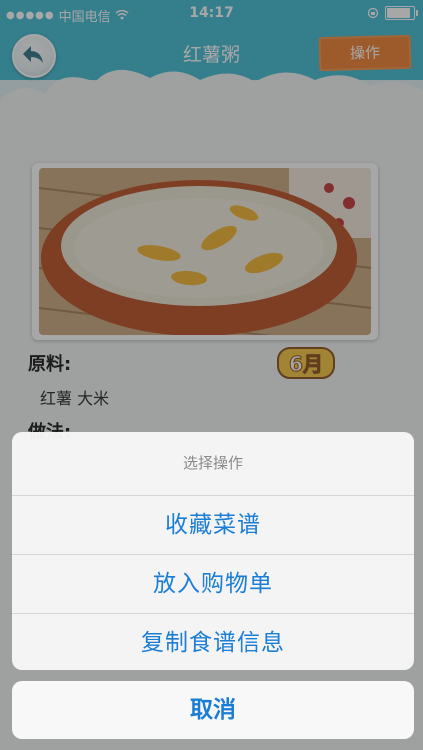 The height and width of the screenshot is (750, 423). What do you see at coordinates (213, 464) in the screenshot?
I see `action-sheet-title: 选择操作` at bounding box center [213, 464].